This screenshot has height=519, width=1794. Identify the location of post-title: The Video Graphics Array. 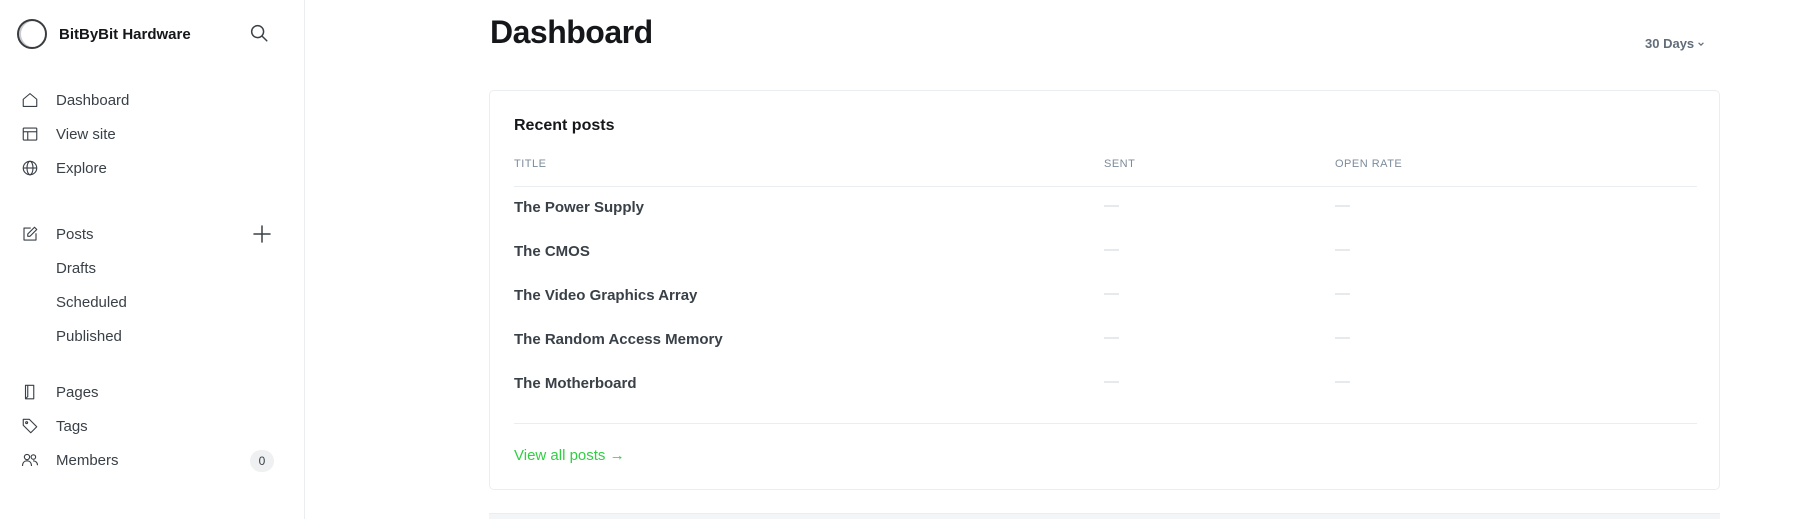
(606, 295).